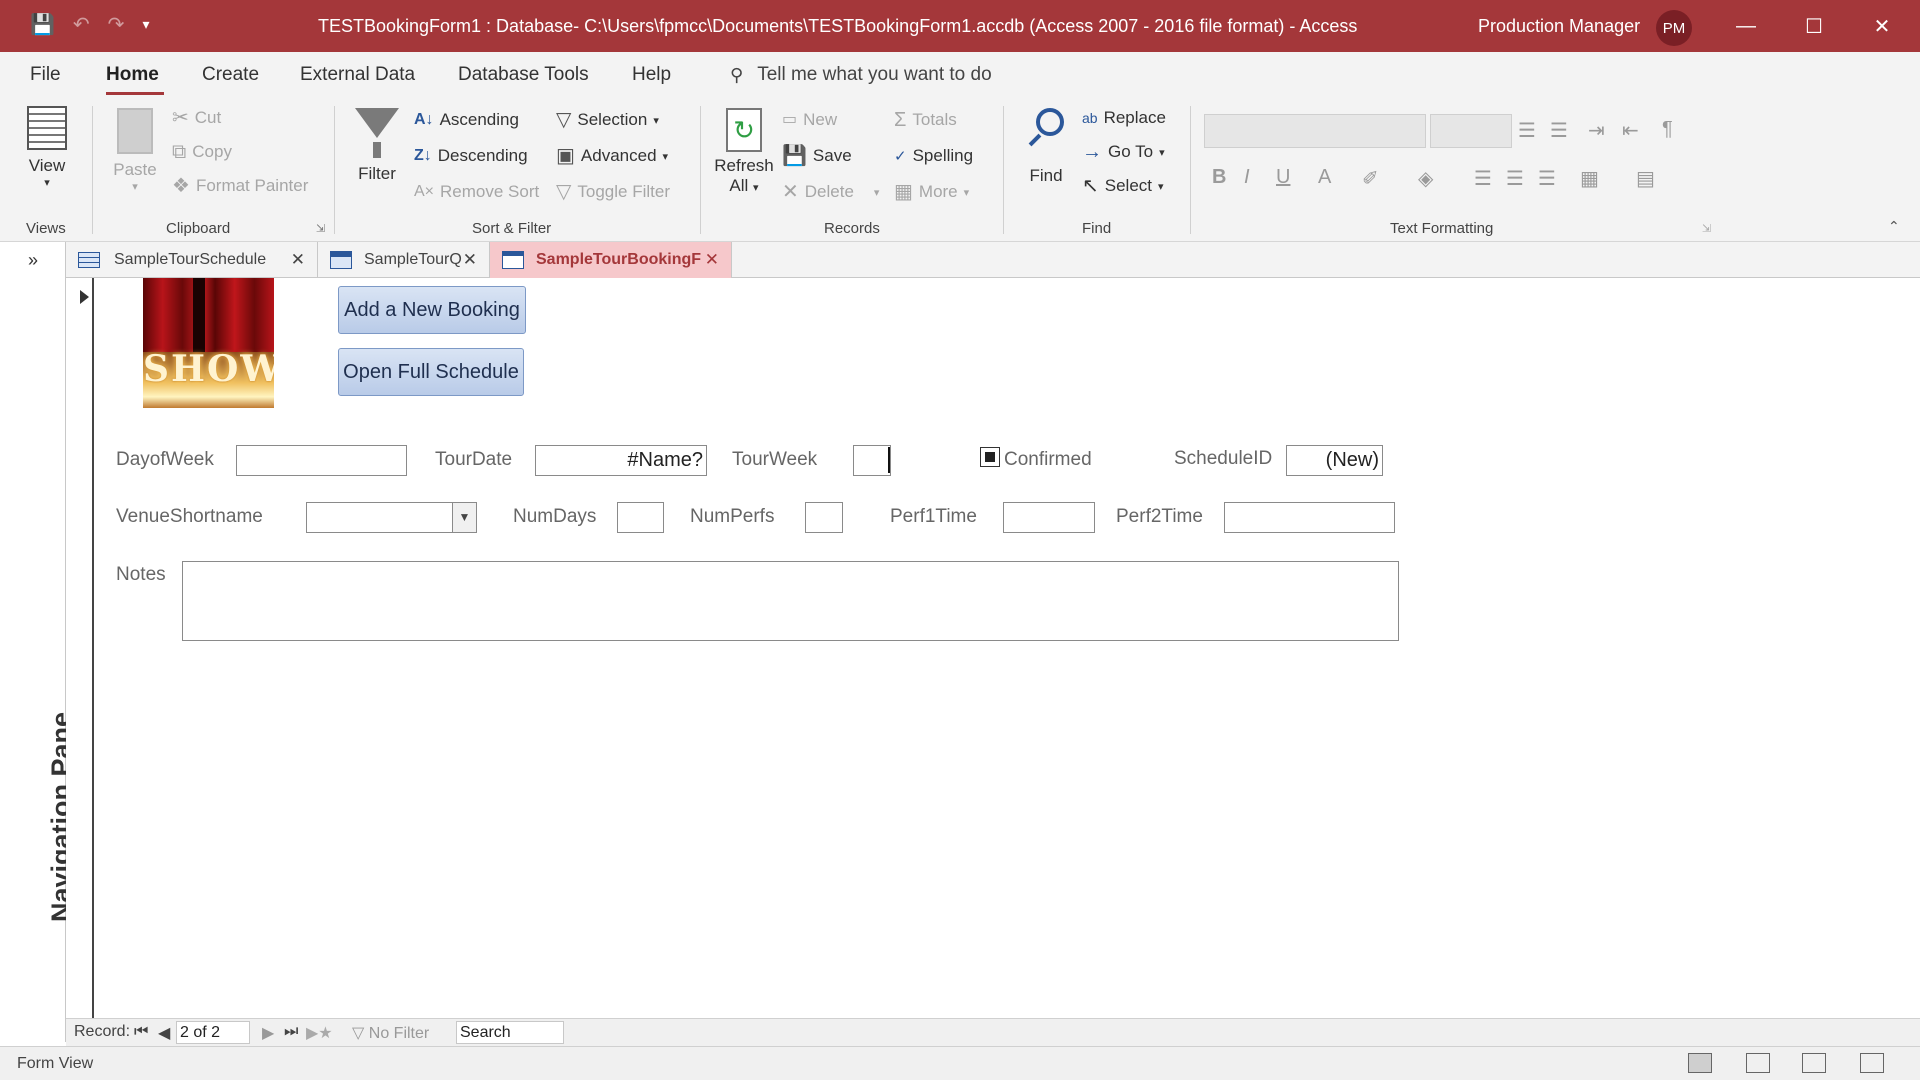 The height and width of the screenshot is (1080, 1920). Describe the element at coordinates (872, 460) in the screenshot. I see `tourweek-field` at that location.